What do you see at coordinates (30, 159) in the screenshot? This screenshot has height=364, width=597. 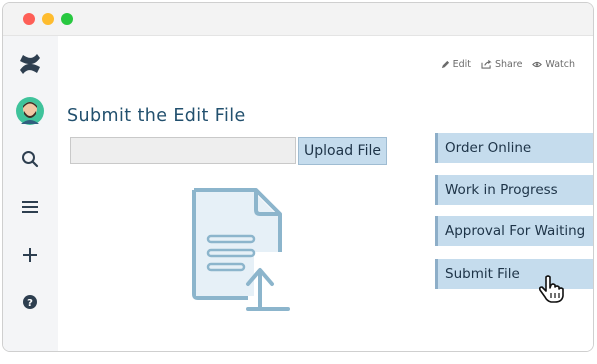 I see `search-icon` at bounding box center [30, 159].